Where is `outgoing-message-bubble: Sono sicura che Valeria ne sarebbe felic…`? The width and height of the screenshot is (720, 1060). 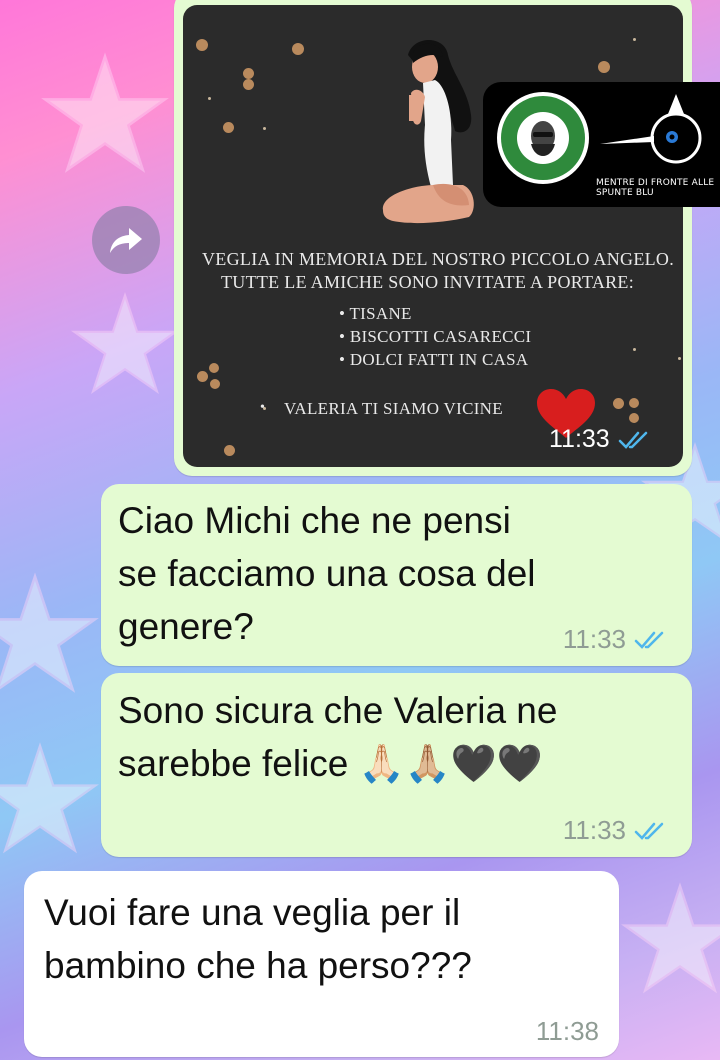
outgoing-message-bubble: Sono sicura che Valeria ne sarebbe felic… is located at coordinates (396, 765).